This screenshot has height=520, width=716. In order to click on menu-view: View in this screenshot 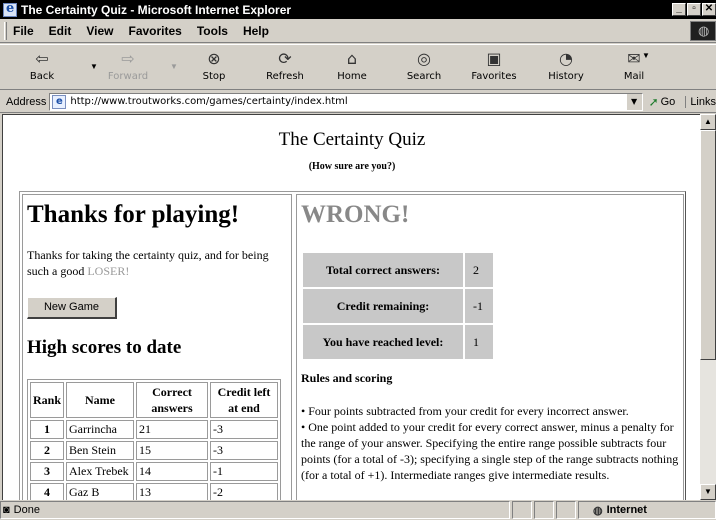, I will do `click(99, 31)`.